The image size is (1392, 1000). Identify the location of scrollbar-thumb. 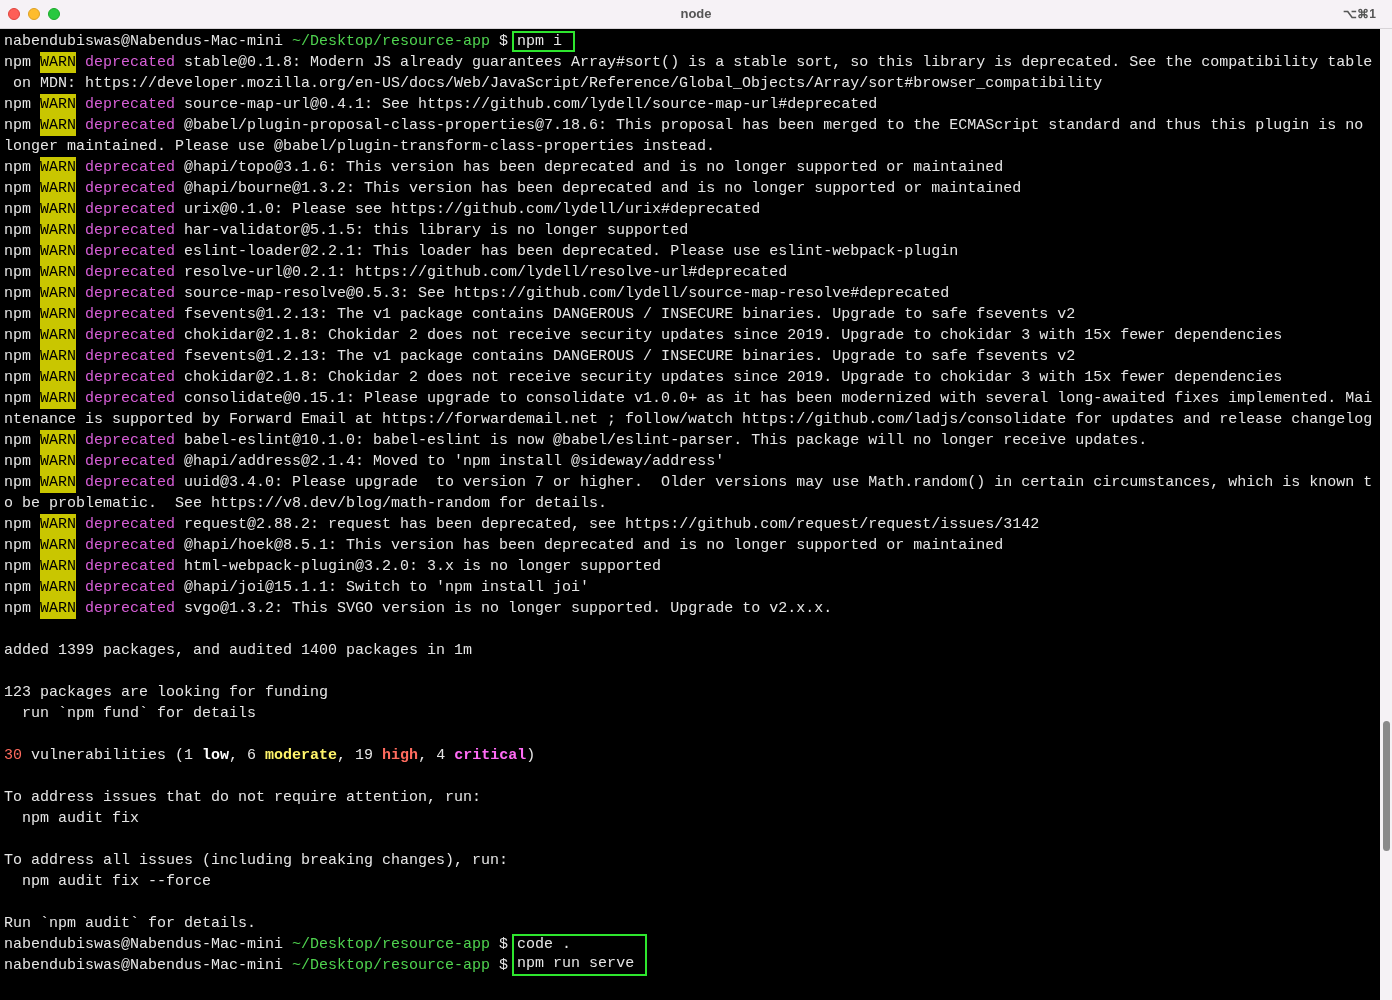
(1386, 786).